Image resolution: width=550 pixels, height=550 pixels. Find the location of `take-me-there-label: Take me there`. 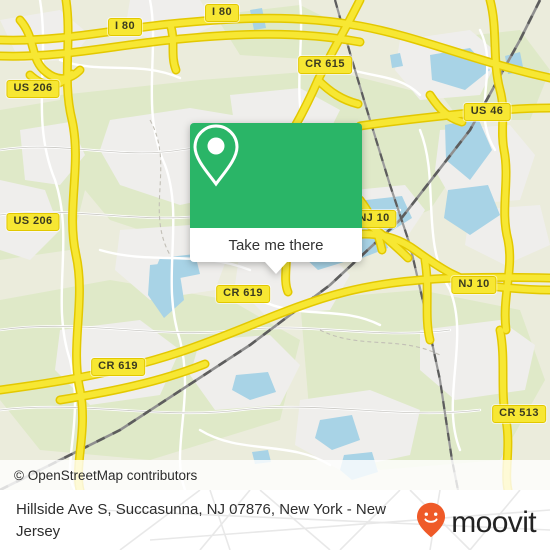

take-me-there-label: Take me there is located at coordinates (276, 245).